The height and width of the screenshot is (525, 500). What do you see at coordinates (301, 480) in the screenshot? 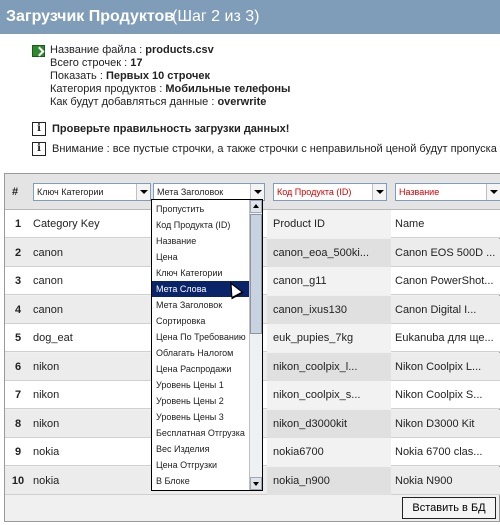
I see `product-id-cell: nokia_n900` at bounding box center [301, 480].